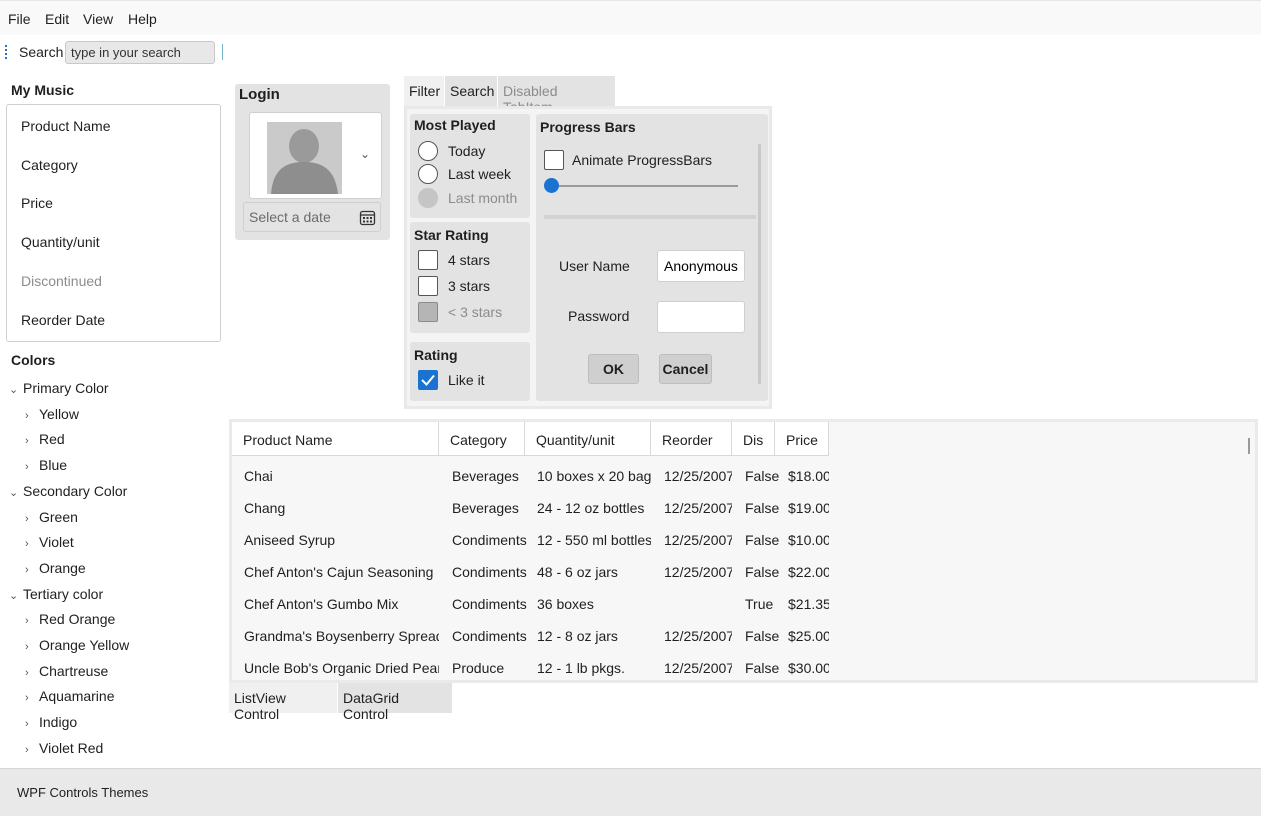 Image resolution: width=1261 pixels, height=816 pixels. Describe the element at coordinates (43, 90) in the screenshot. I see `my-music-header: My Music` at that location.